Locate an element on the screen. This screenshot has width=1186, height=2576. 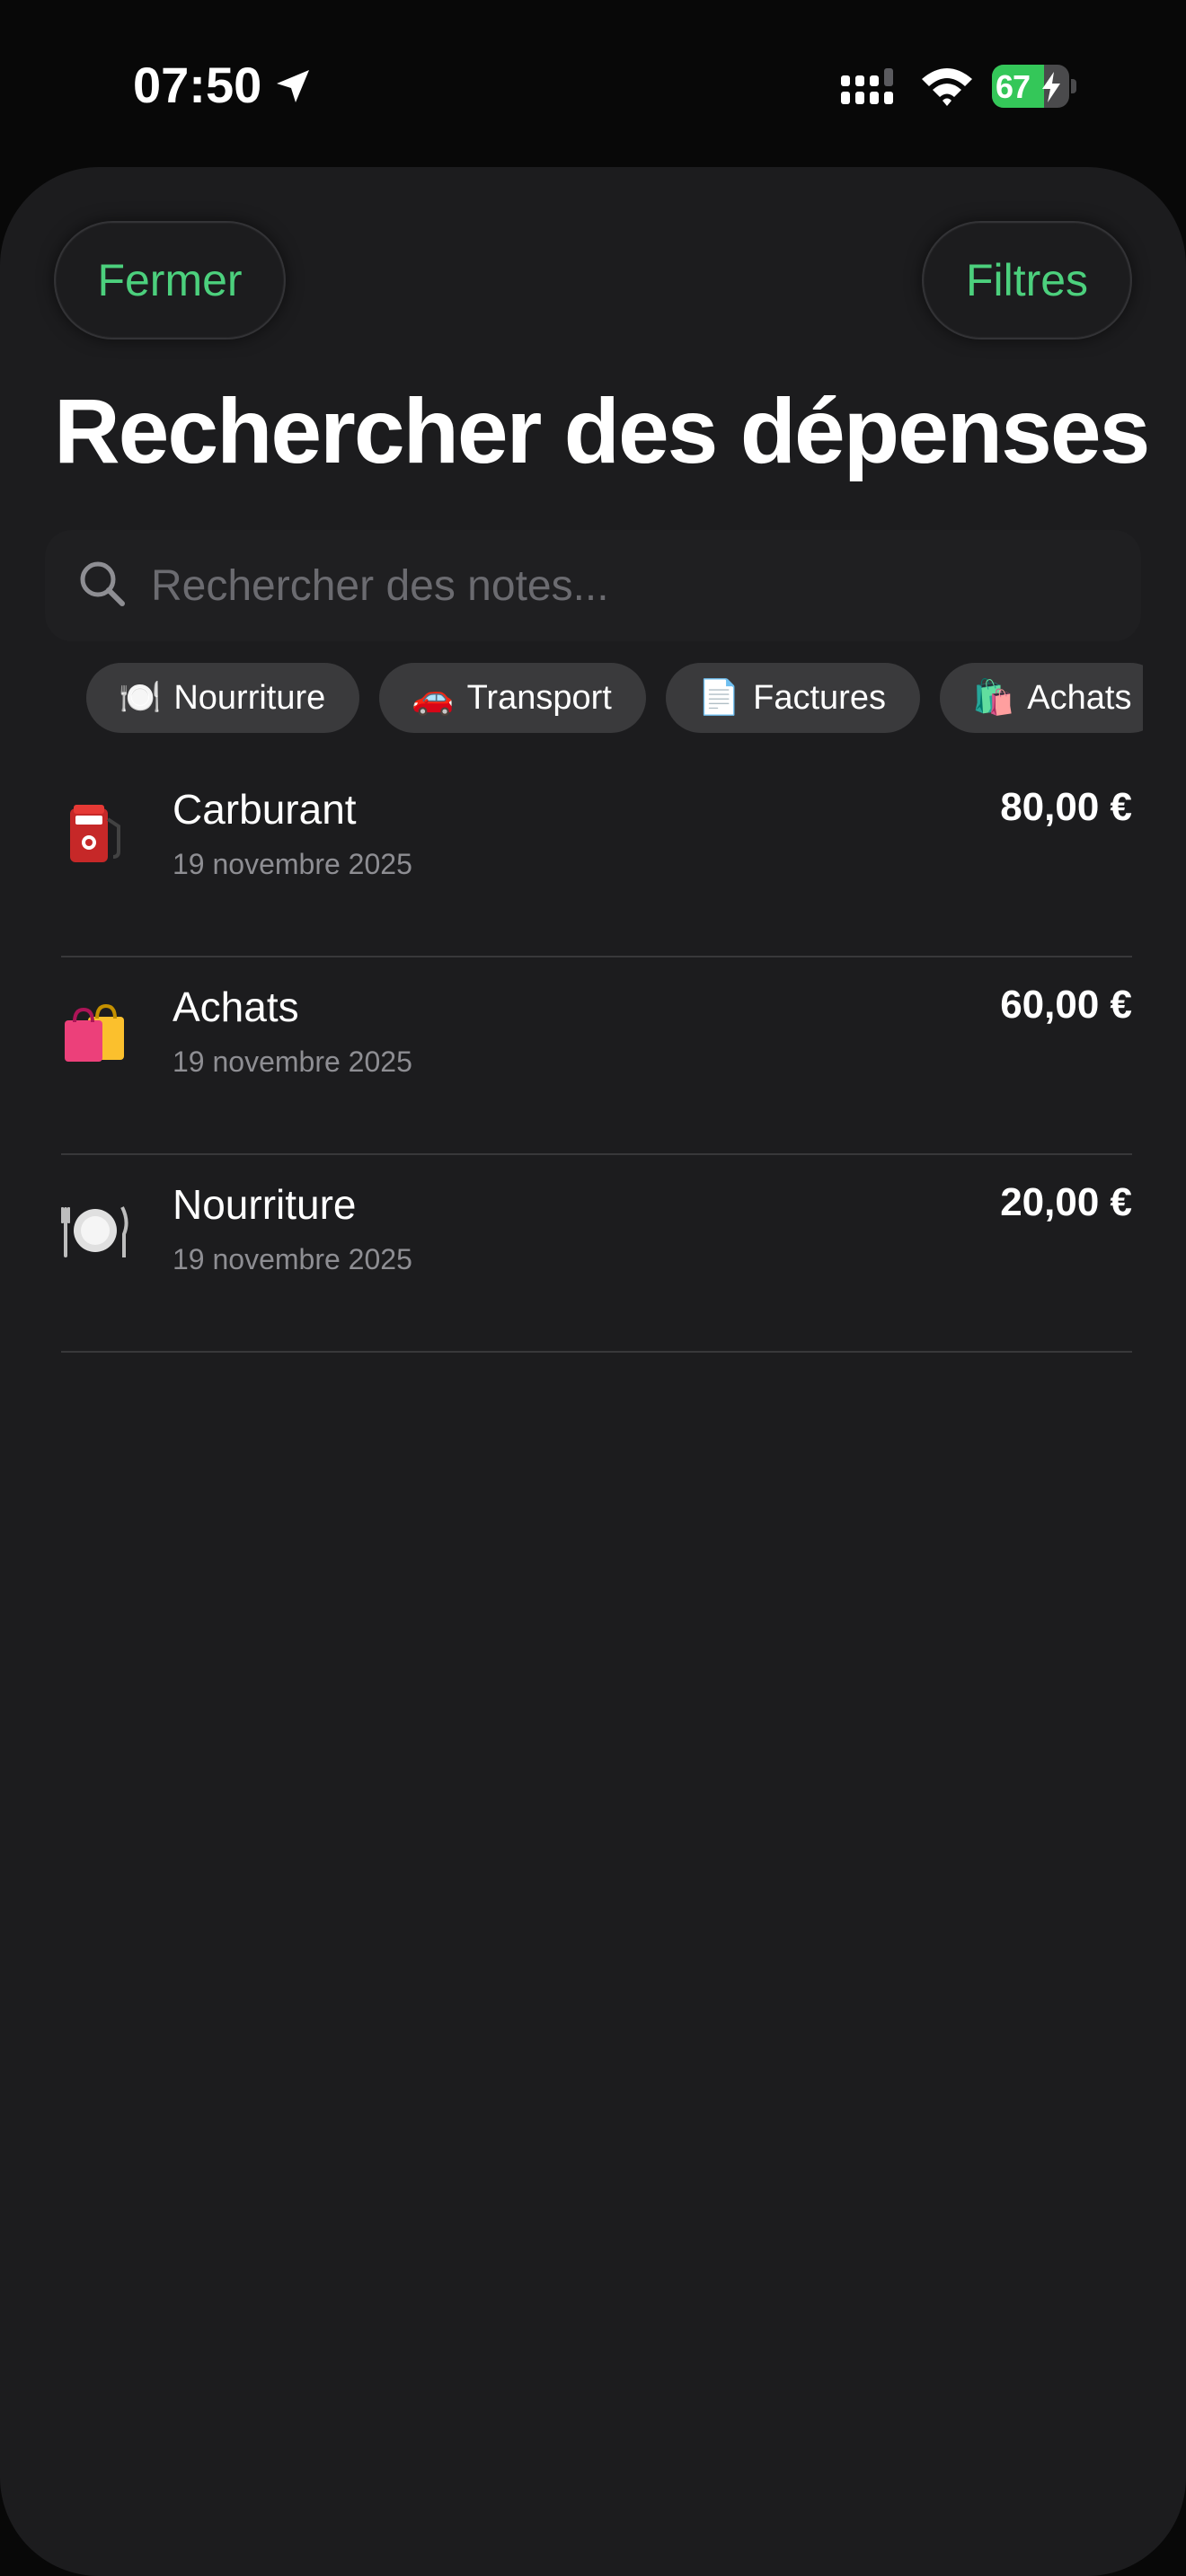
cellular-signal-icon is located at coordinates (867, 86).